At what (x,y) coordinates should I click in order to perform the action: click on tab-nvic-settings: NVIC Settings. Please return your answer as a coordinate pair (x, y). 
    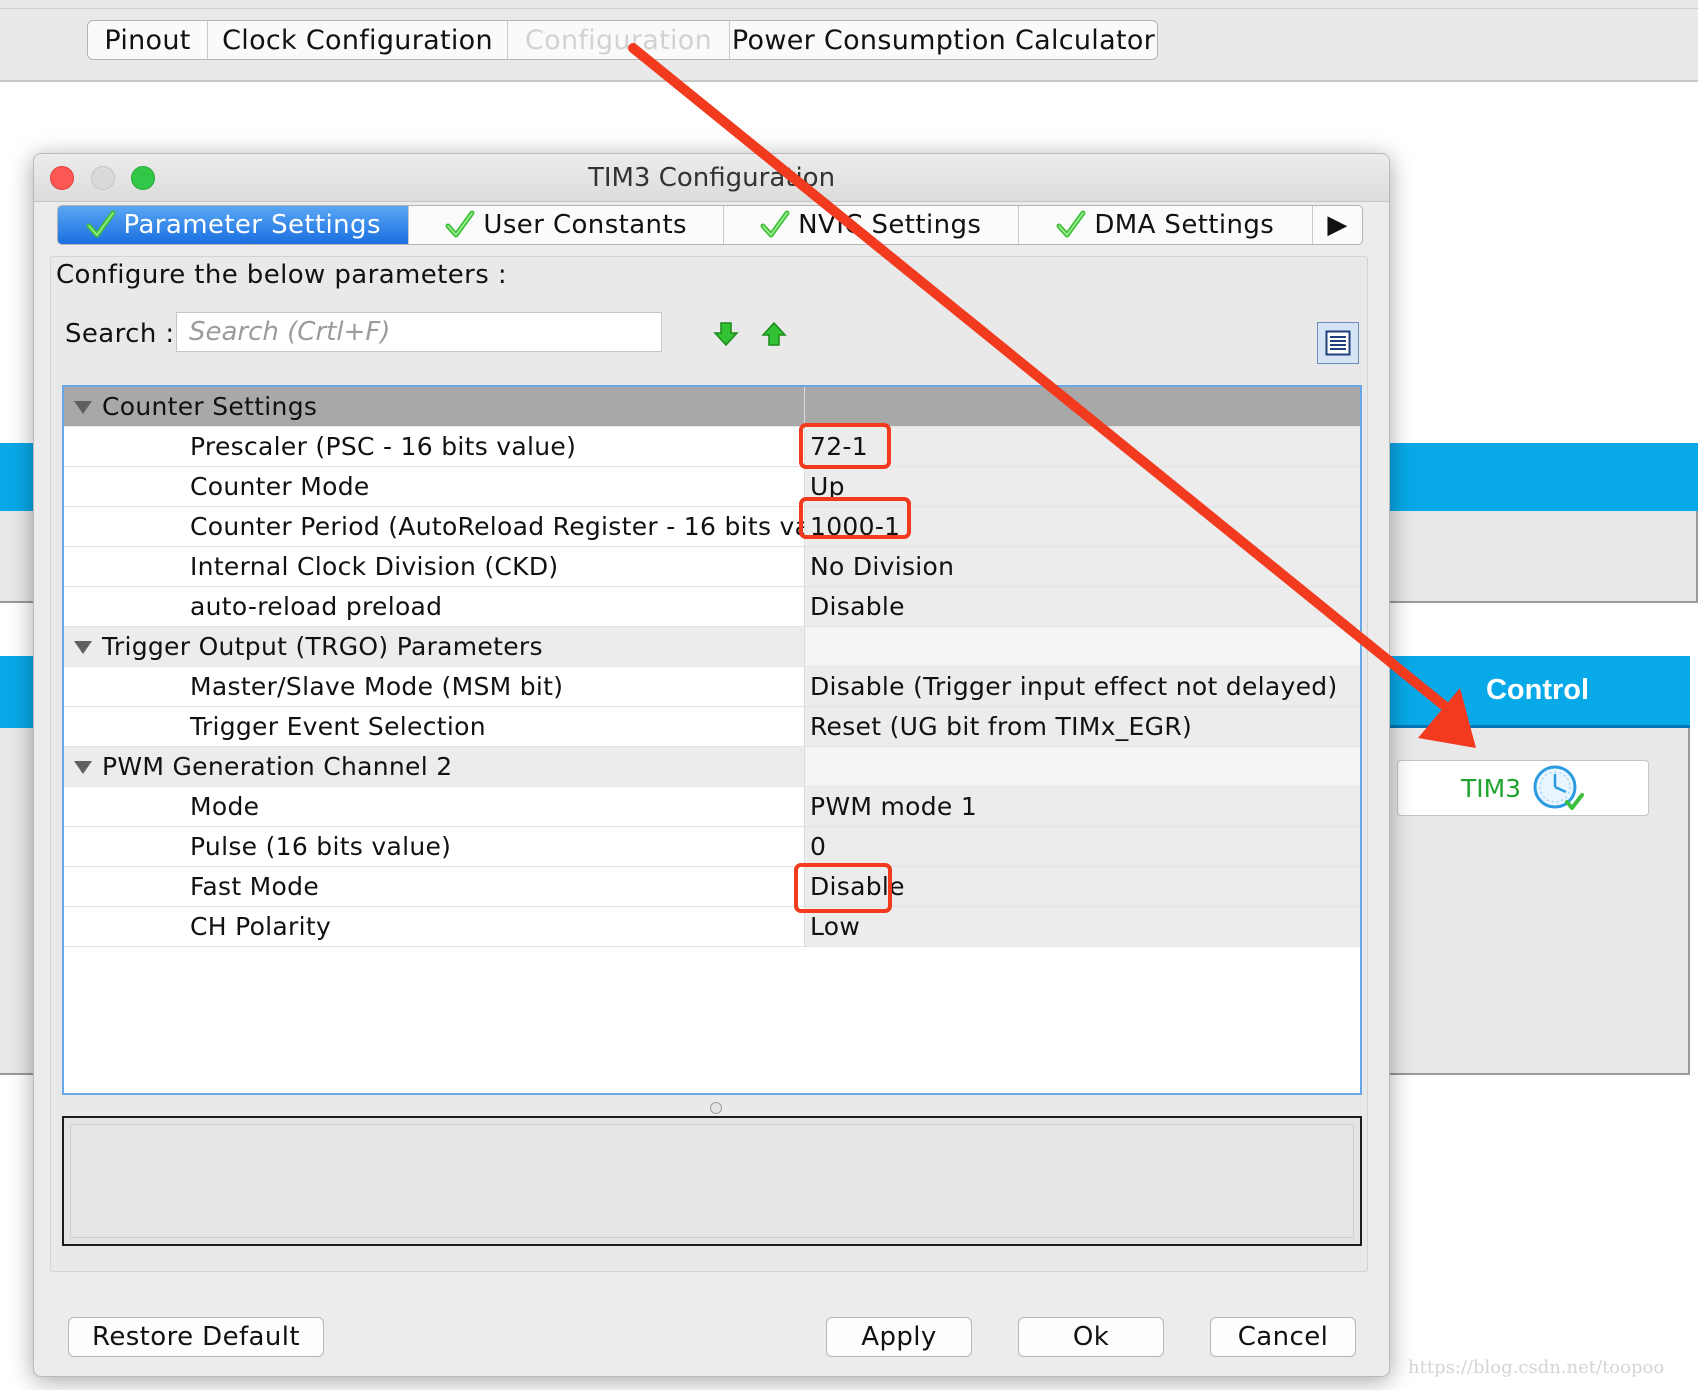
    Looking at the image, I should click on (871, 225).